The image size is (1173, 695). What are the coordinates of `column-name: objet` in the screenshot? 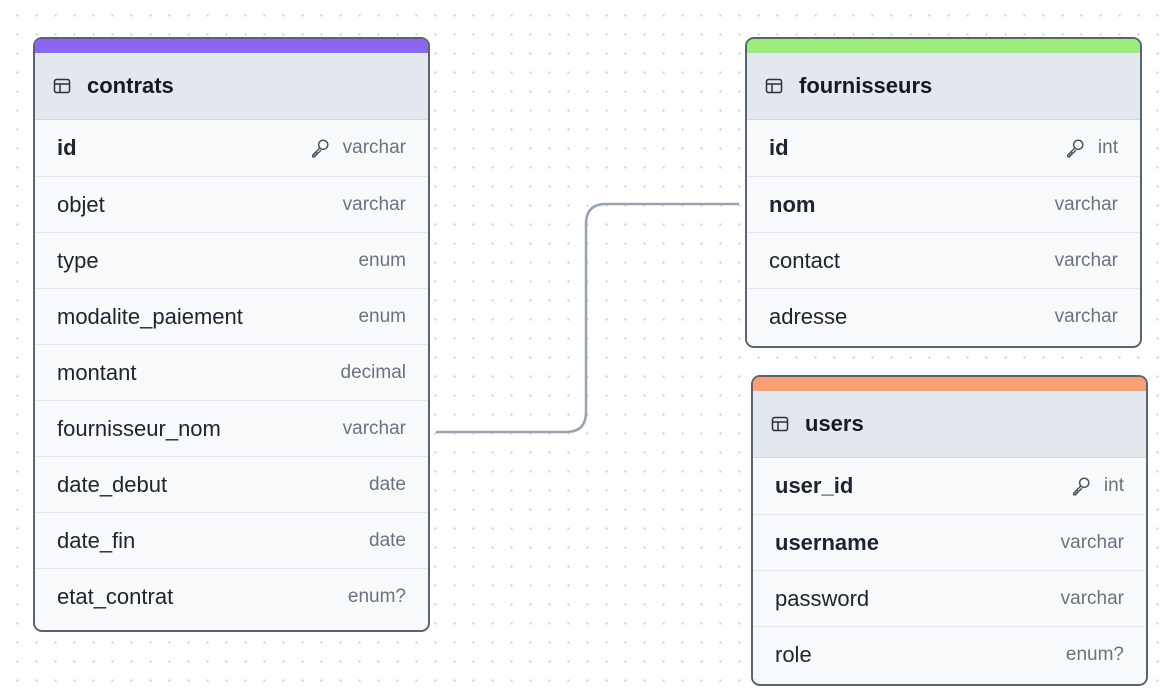 It's located at (81, 204).